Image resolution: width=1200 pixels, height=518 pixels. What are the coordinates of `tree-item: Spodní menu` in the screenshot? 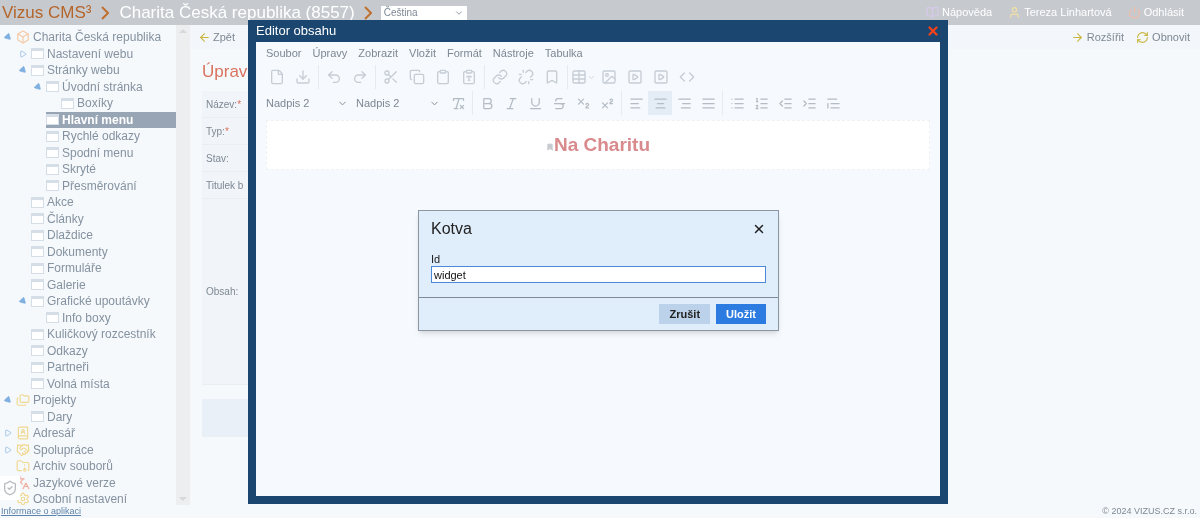 It's located at (94, 152).